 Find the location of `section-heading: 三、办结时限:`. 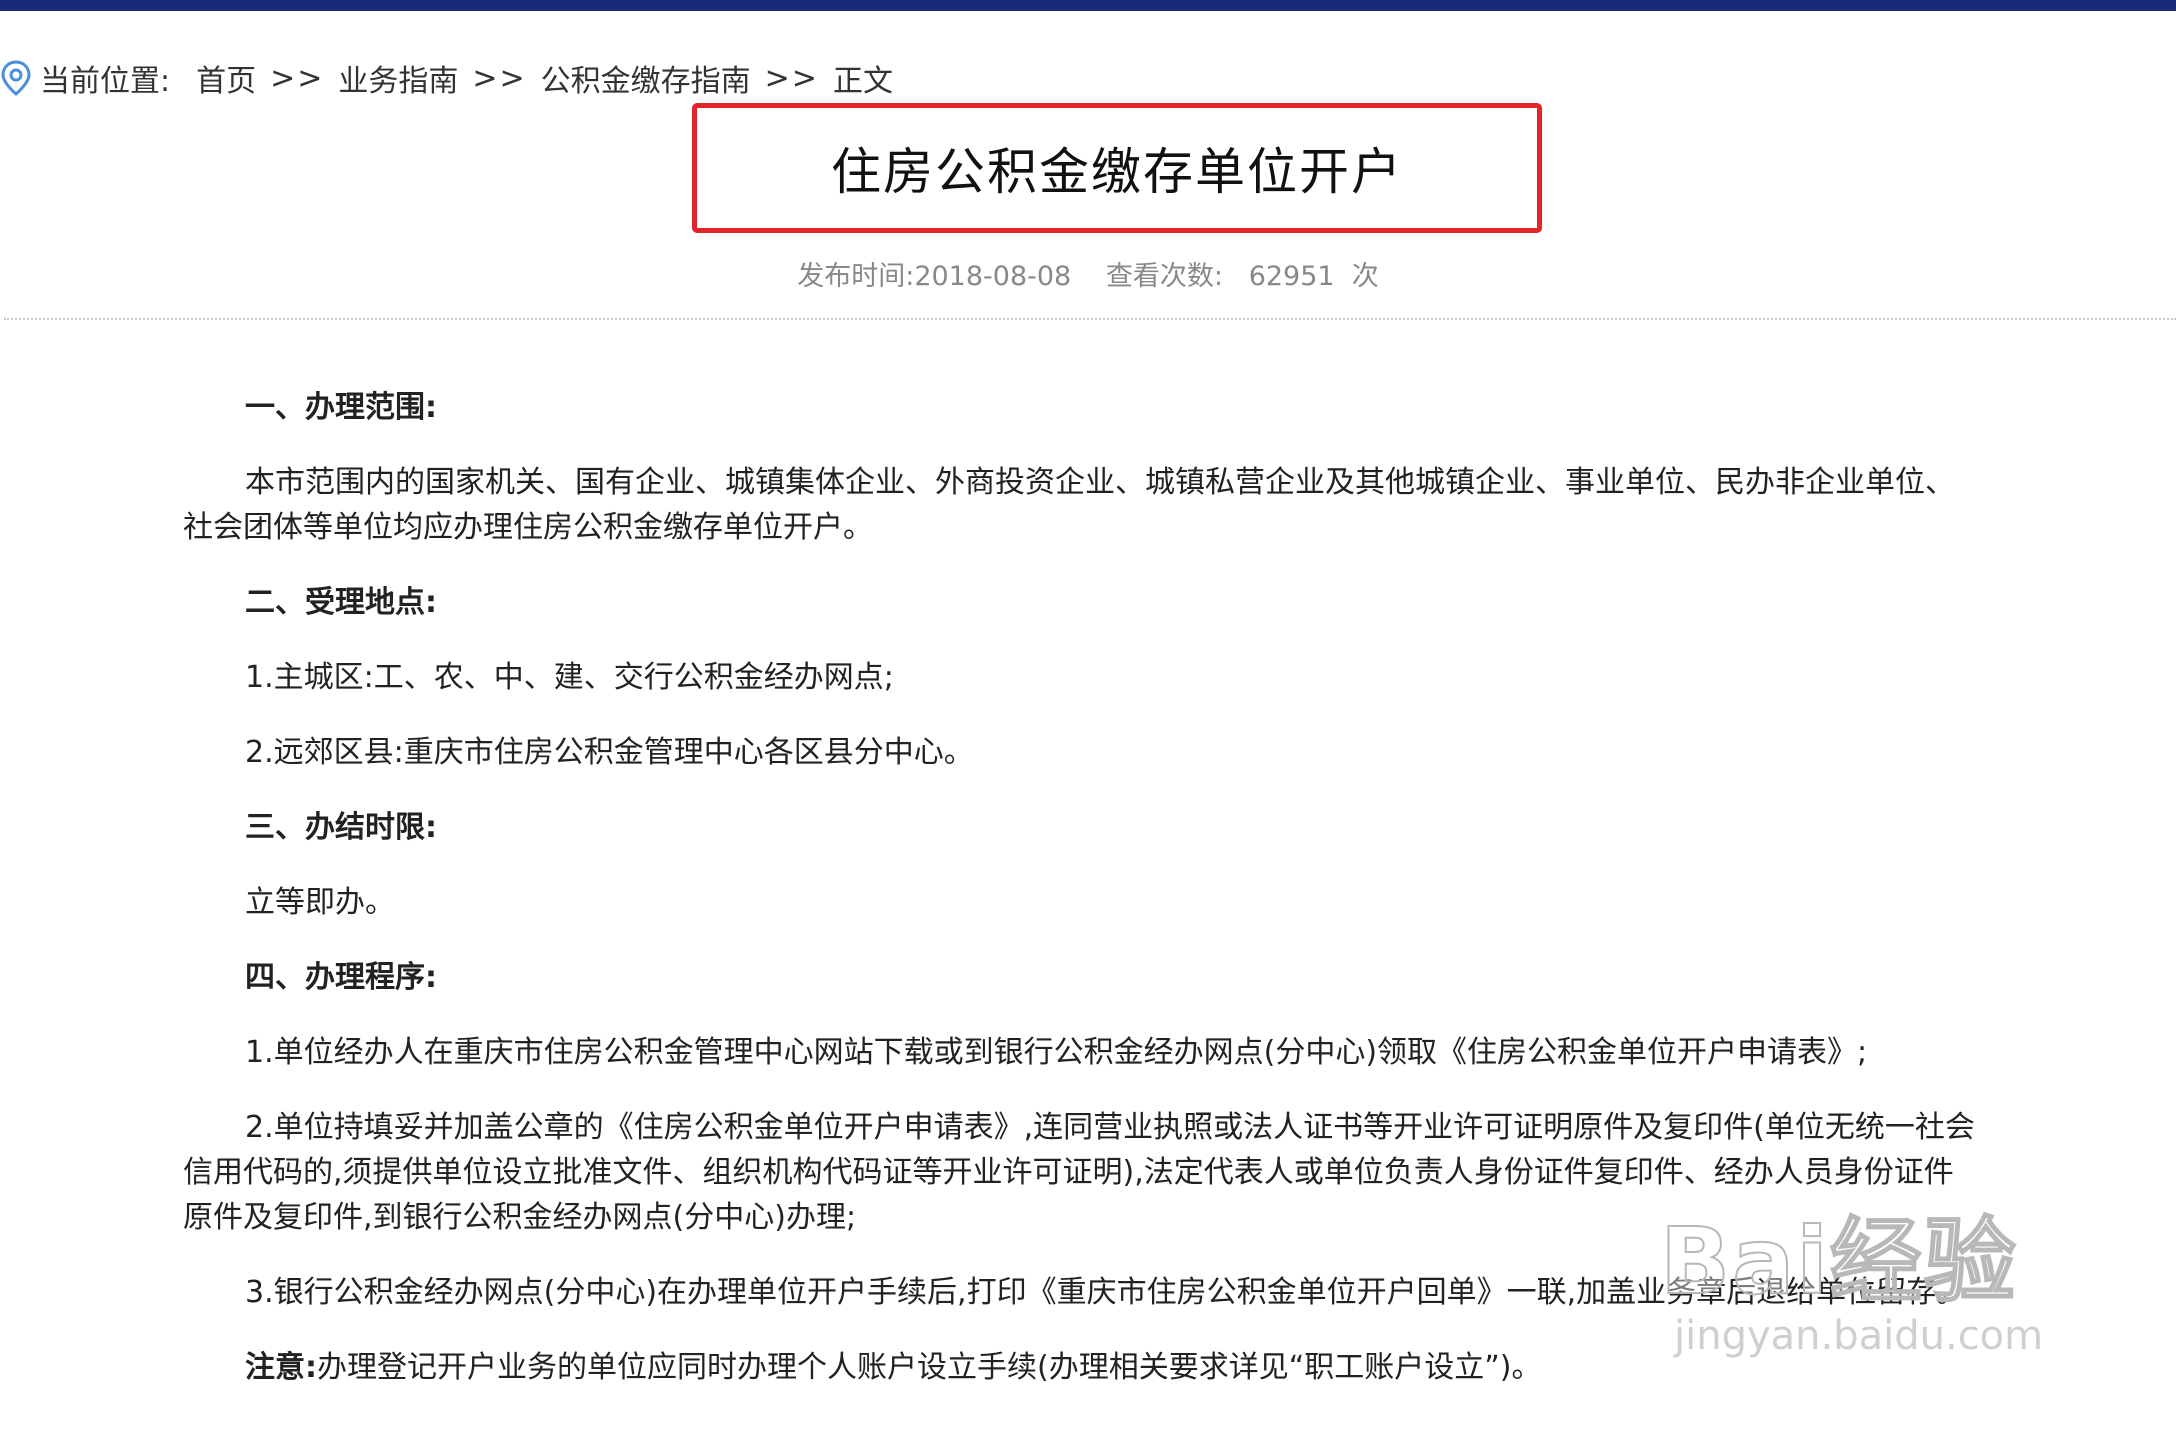

section-heading: 三、办结时限: is located at coordinates (341, 827).